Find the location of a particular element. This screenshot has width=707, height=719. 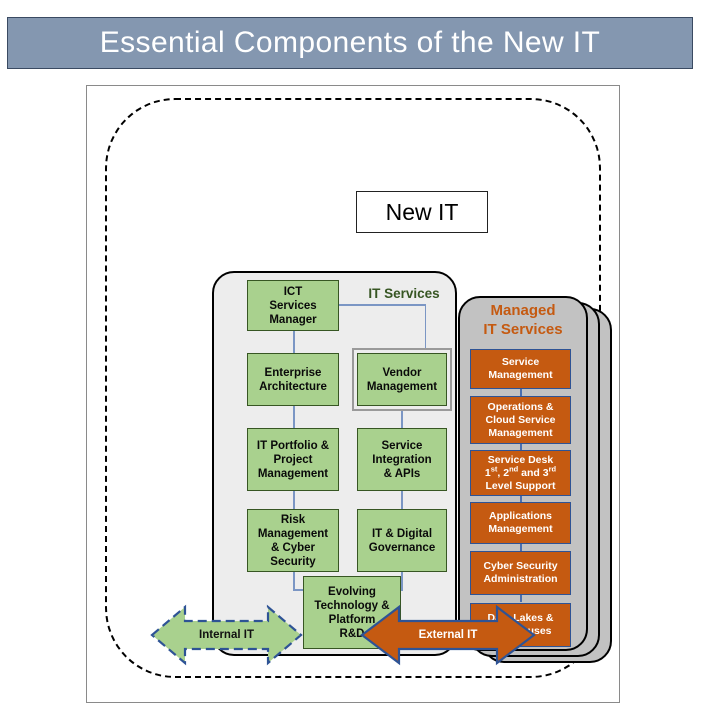

connector-enterprise-to-portfolio is located at coordinates (294, 417).